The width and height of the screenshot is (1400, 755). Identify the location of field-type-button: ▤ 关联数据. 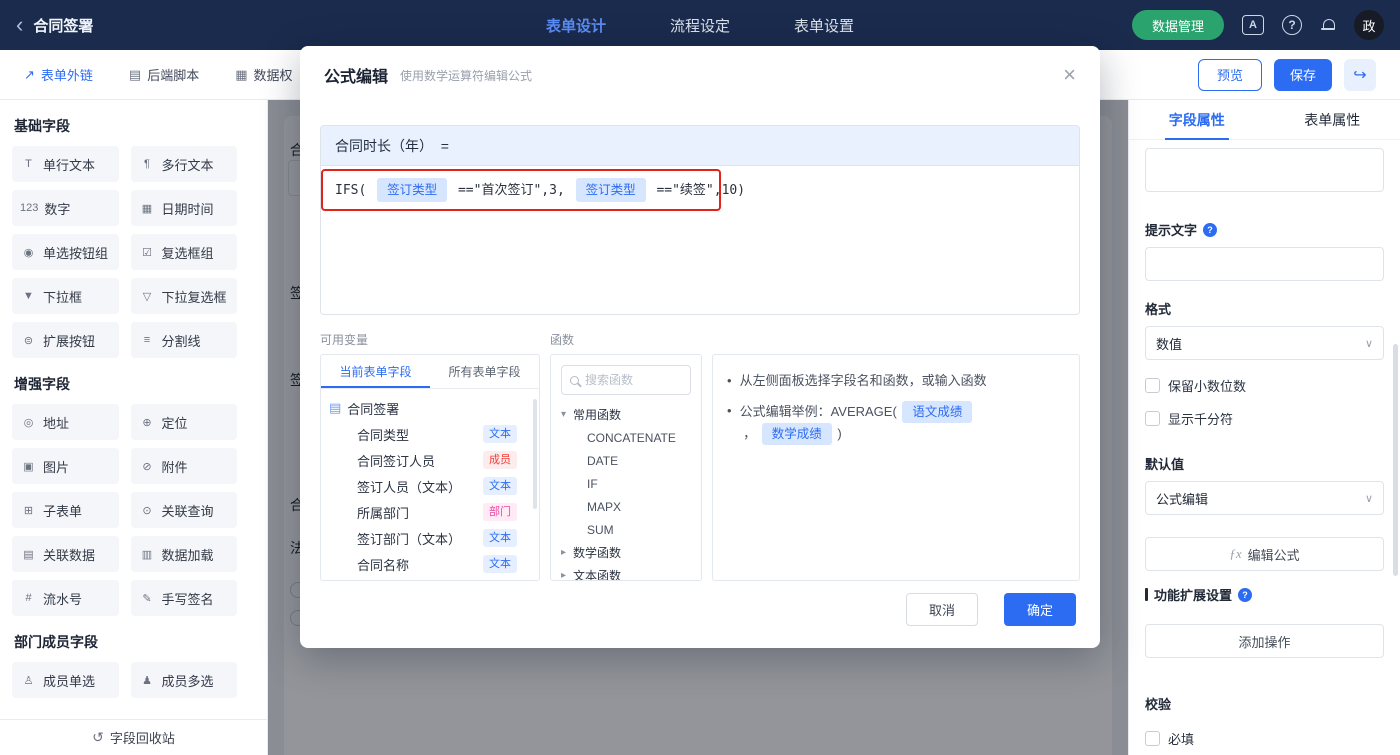
(65, 554).